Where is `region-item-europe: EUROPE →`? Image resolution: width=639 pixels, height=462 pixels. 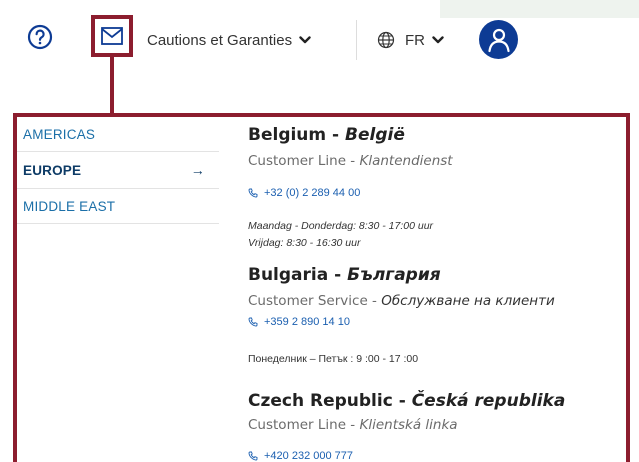 region-item-europe: EUROPE → is located at coordinates (118, 170).